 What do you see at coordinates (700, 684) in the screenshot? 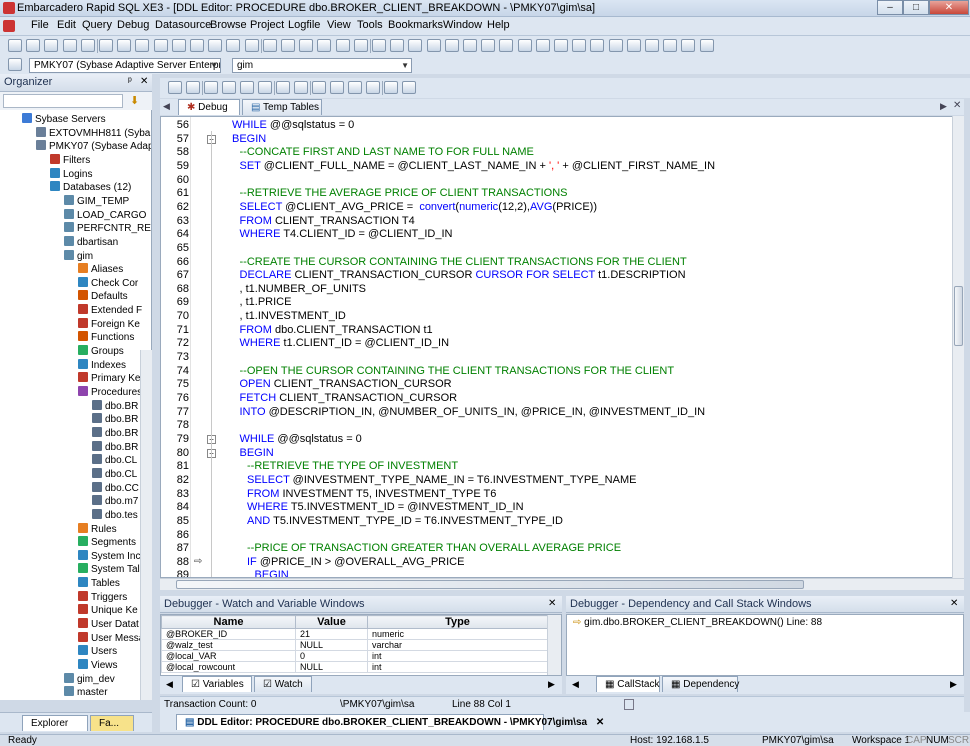
I see `tab-dependency: ▦ Dependency` at bounding box center [700, 684].